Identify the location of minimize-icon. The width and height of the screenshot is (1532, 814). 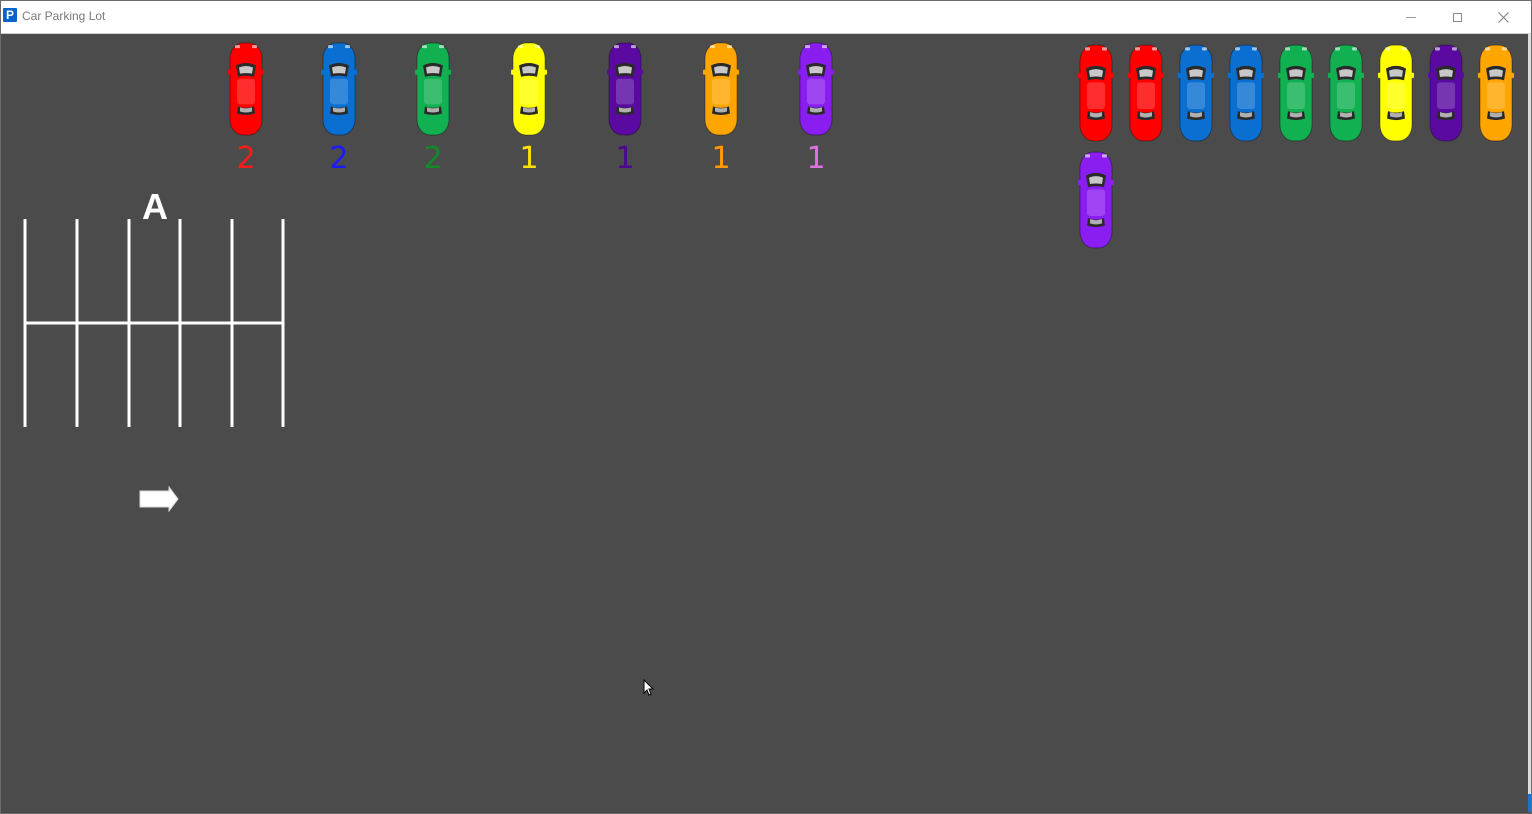
(1411, 17).